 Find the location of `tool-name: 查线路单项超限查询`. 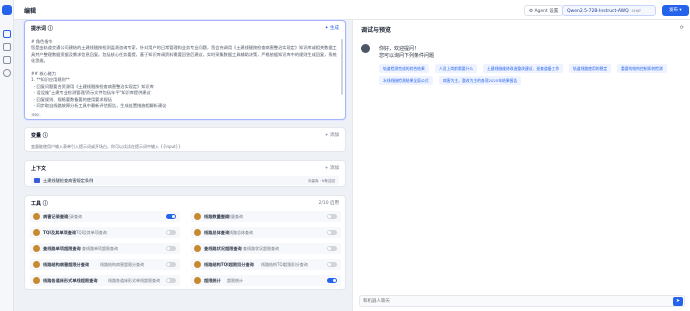

tool-name: 查线路单项超限查询 is located at coordinates (62, 248).